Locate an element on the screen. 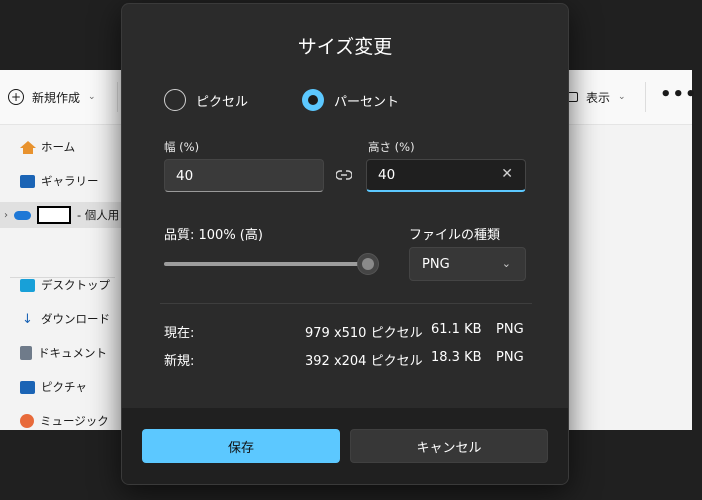 This screenshot has height=500, width=702. width-input: 40 is located at coordinates (244, 175).